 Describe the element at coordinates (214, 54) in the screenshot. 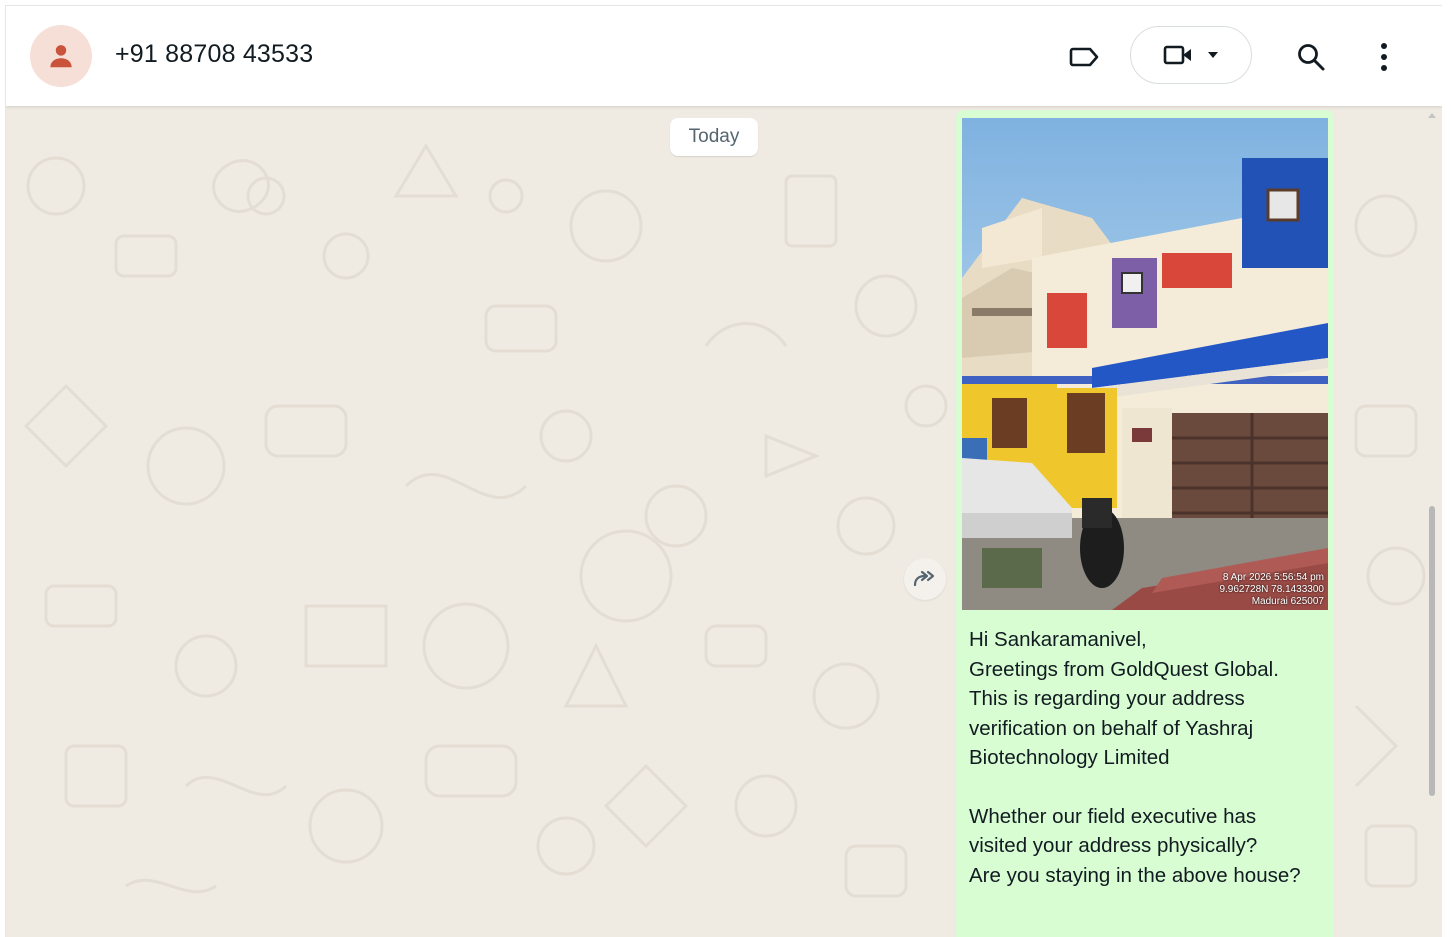

I see `contact-name: +91 88708 43533` at that location.